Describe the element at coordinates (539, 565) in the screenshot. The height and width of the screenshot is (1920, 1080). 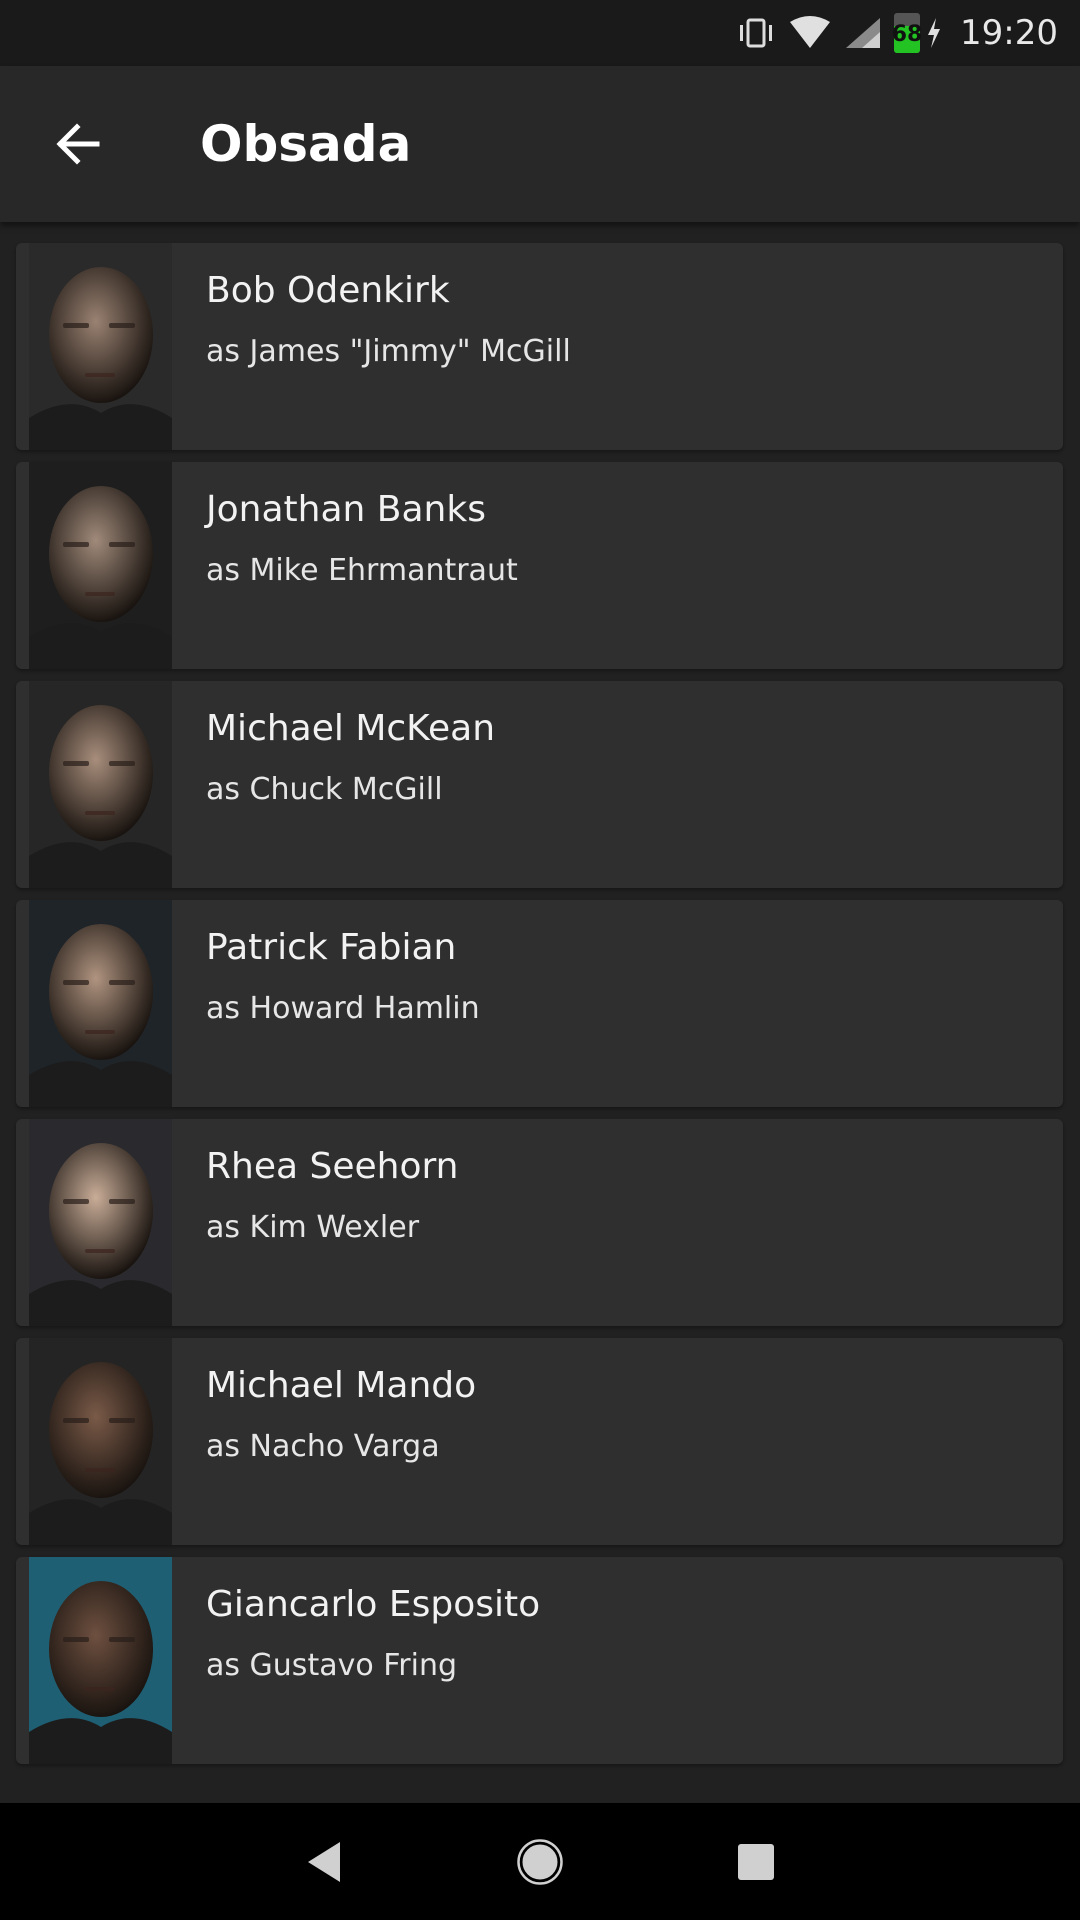
I see `cast-card: Jonathan Banks as Mike Ehrmantraut` at that location.